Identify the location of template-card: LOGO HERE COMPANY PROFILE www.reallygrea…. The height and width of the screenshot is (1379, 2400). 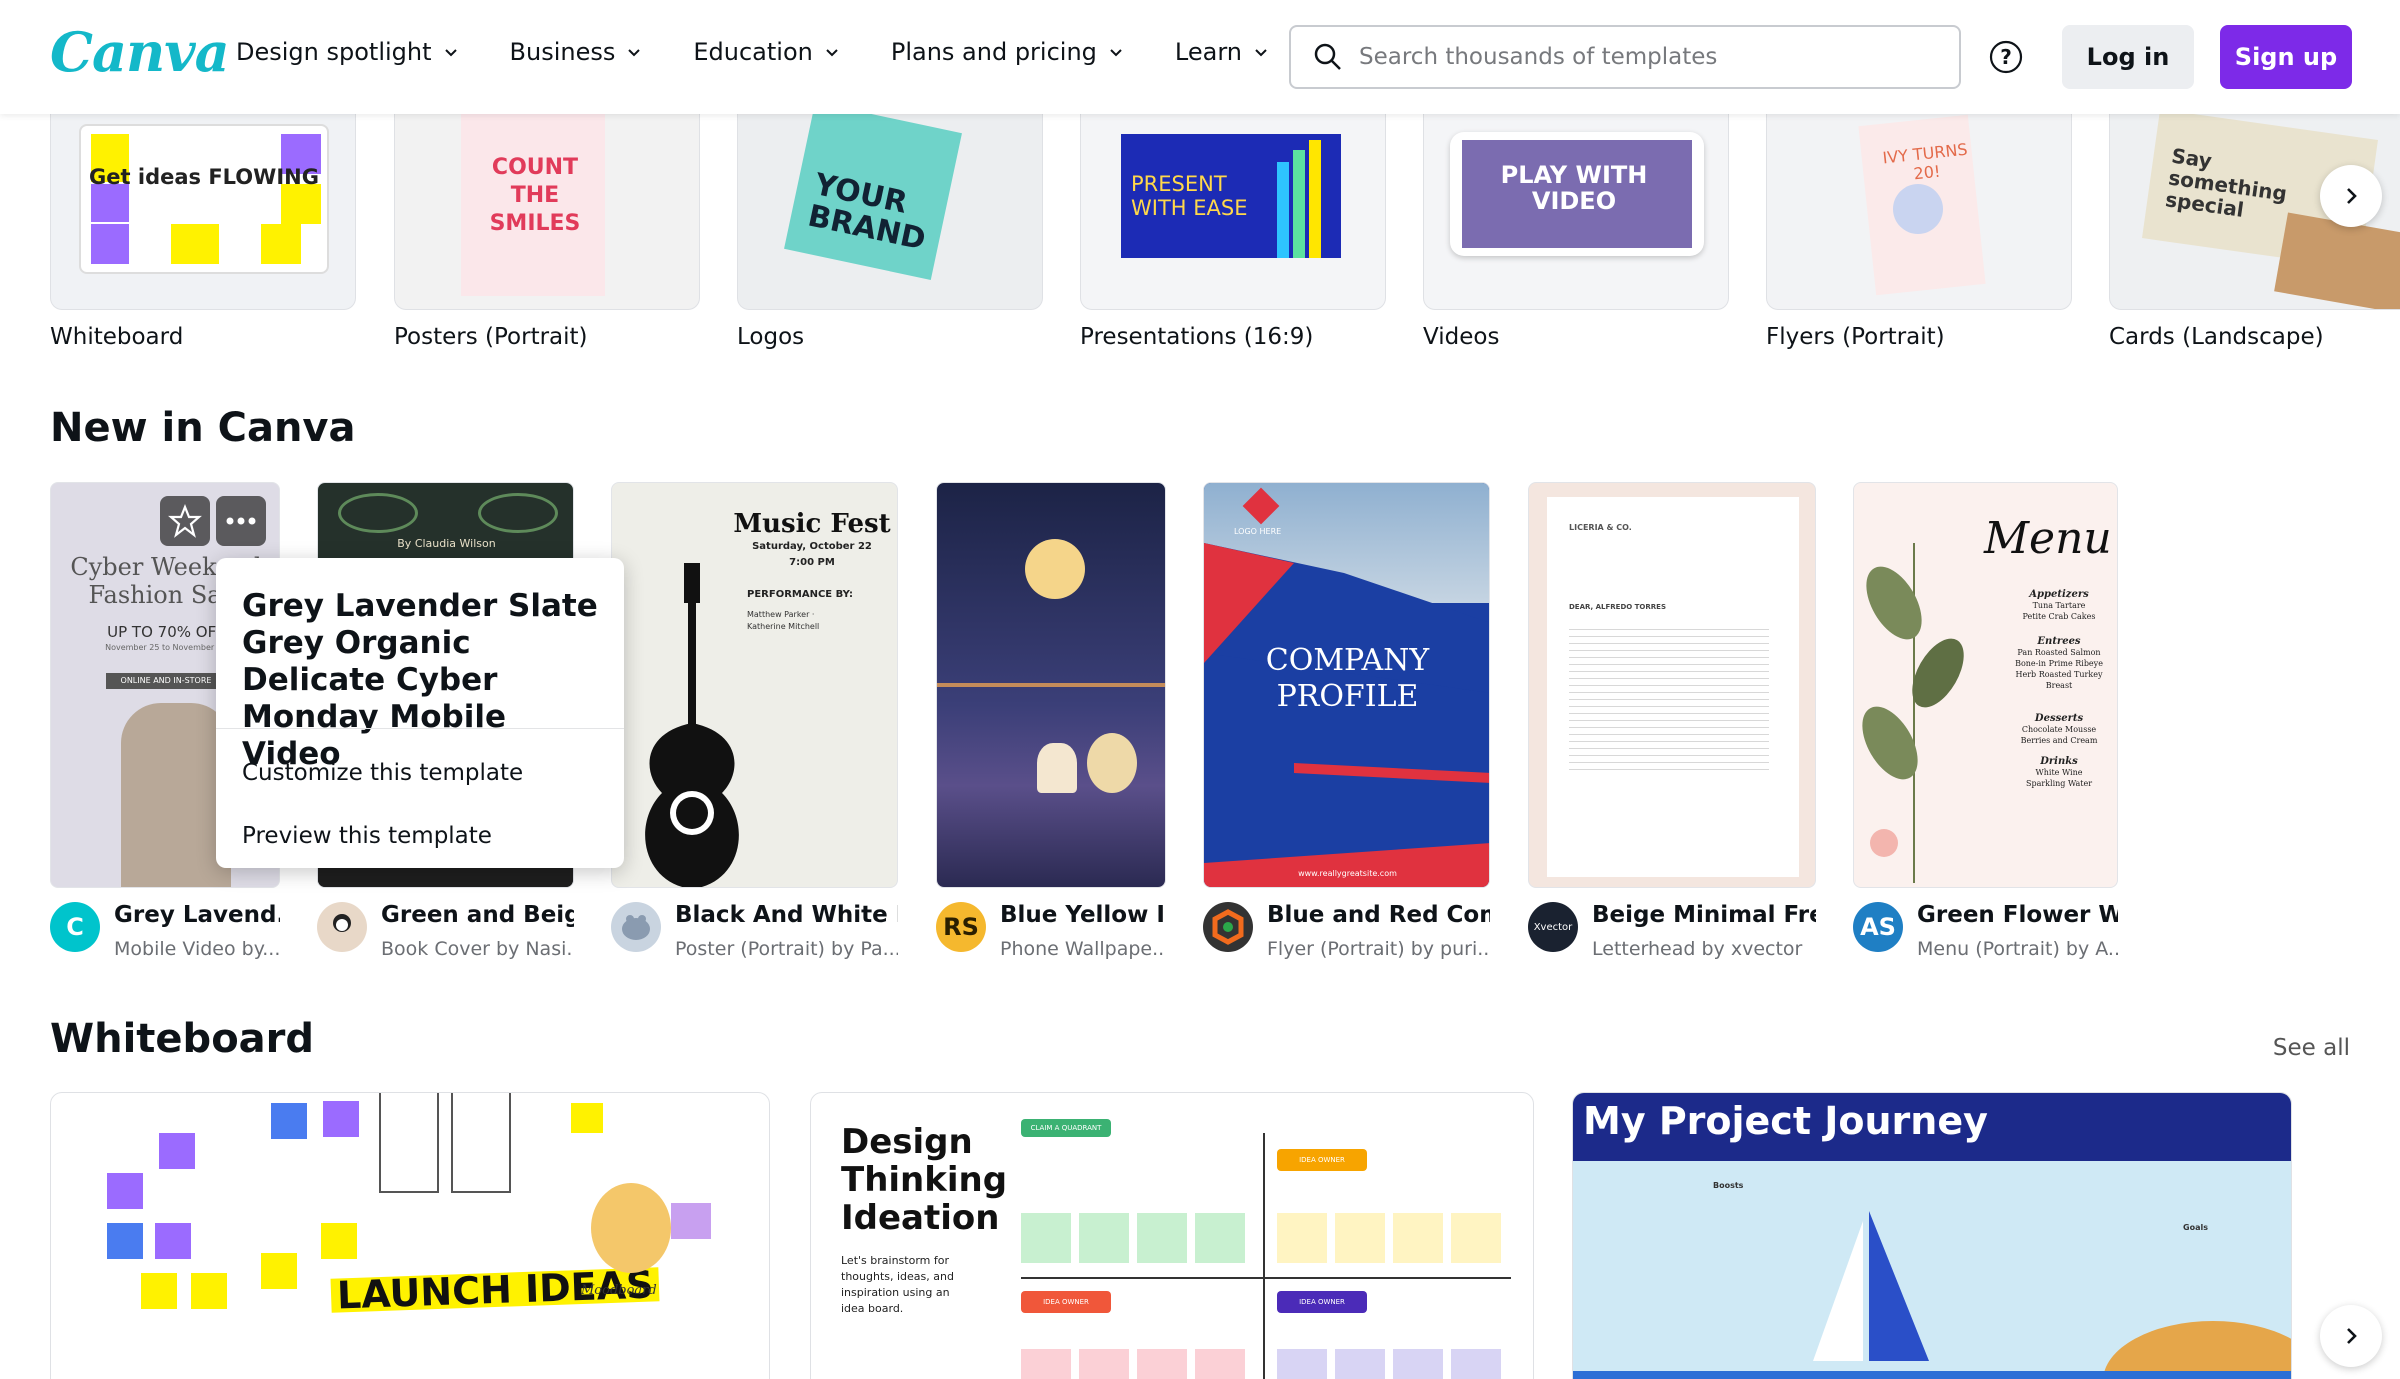
(1346, 721).